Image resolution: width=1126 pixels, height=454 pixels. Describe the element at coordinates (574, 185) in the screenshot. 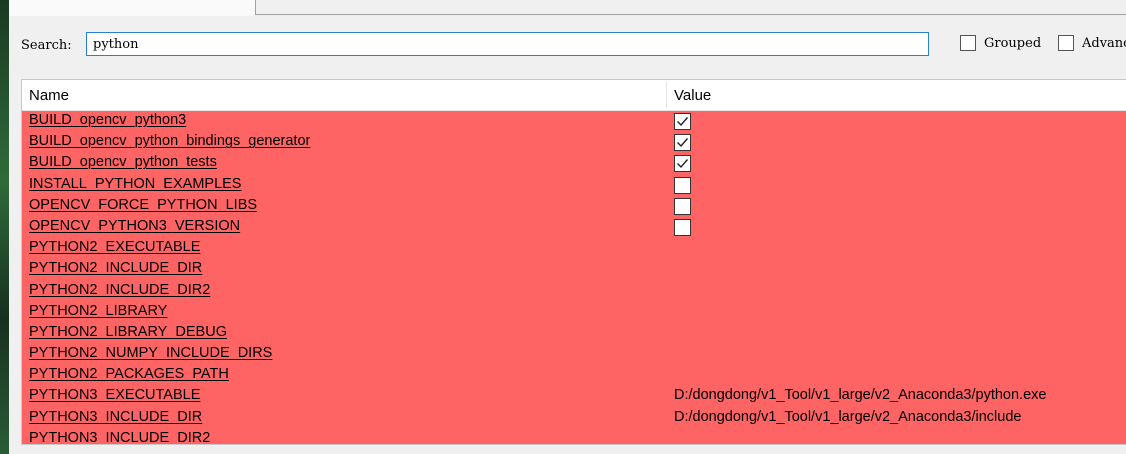

I see `table-row: INSTALL_PYTHON_EXAMPLES` at that location.